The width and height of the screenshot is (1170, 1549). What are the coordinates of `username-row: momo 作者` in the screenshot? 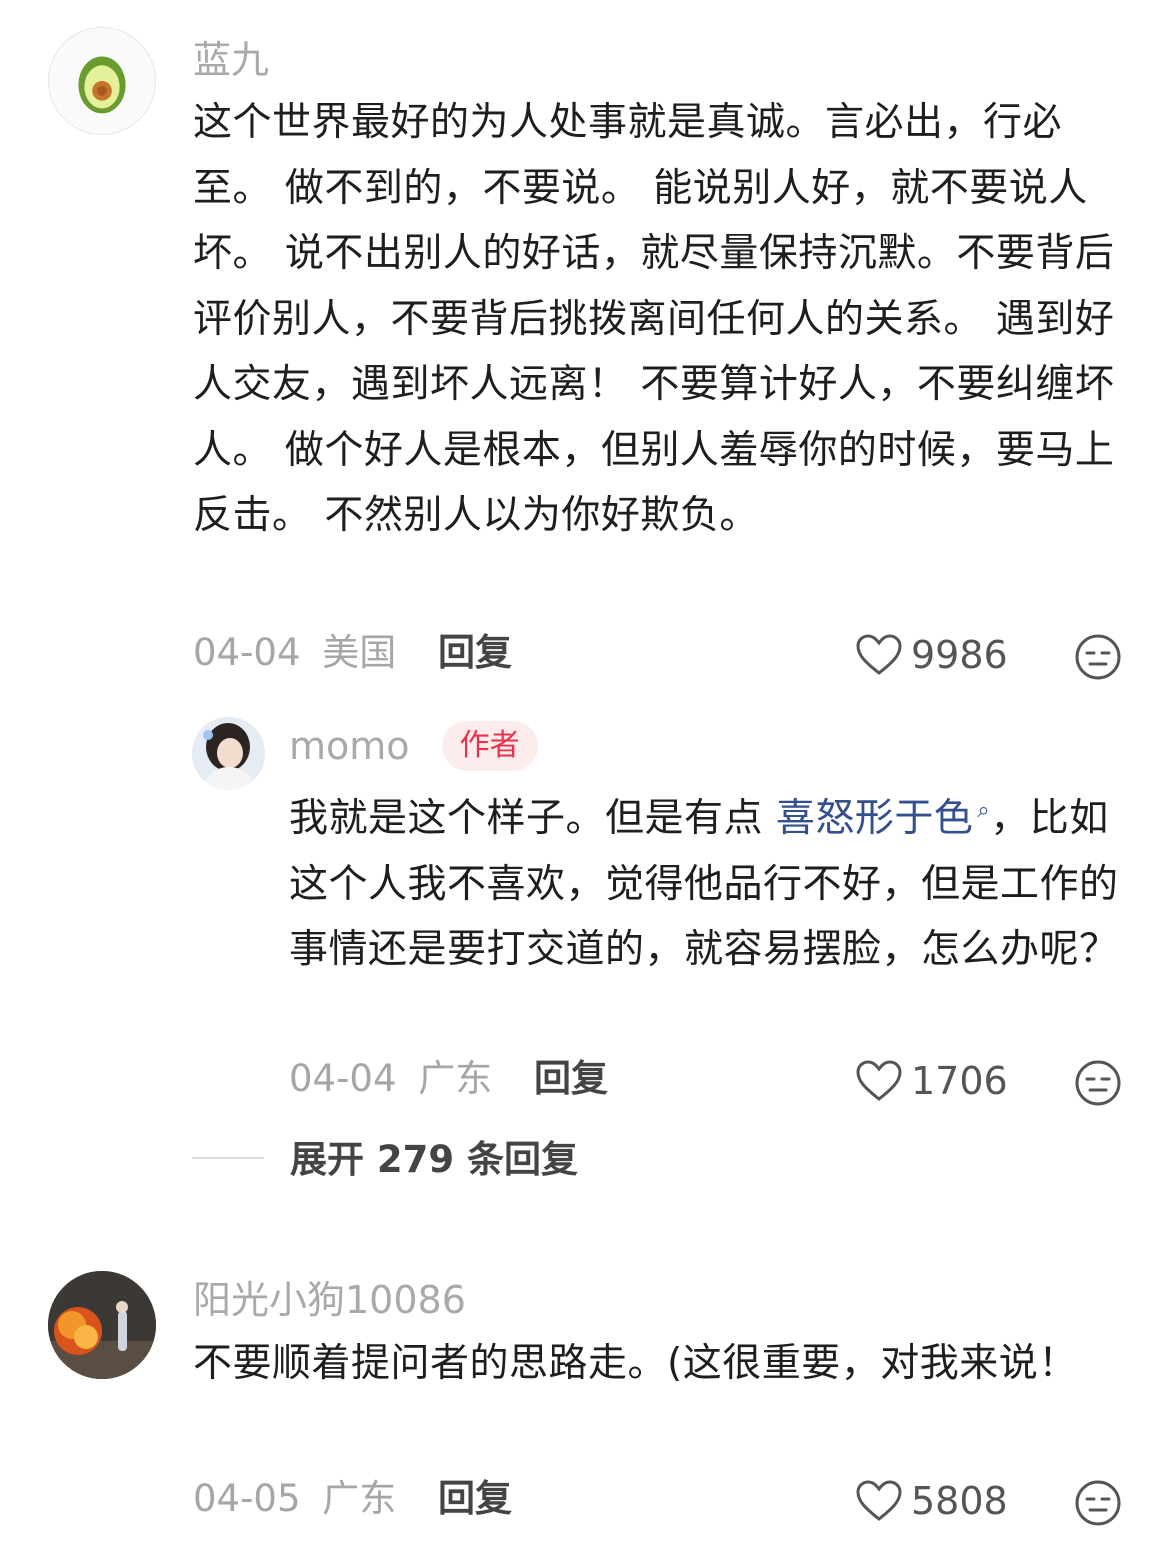 It's located at (413, 746).